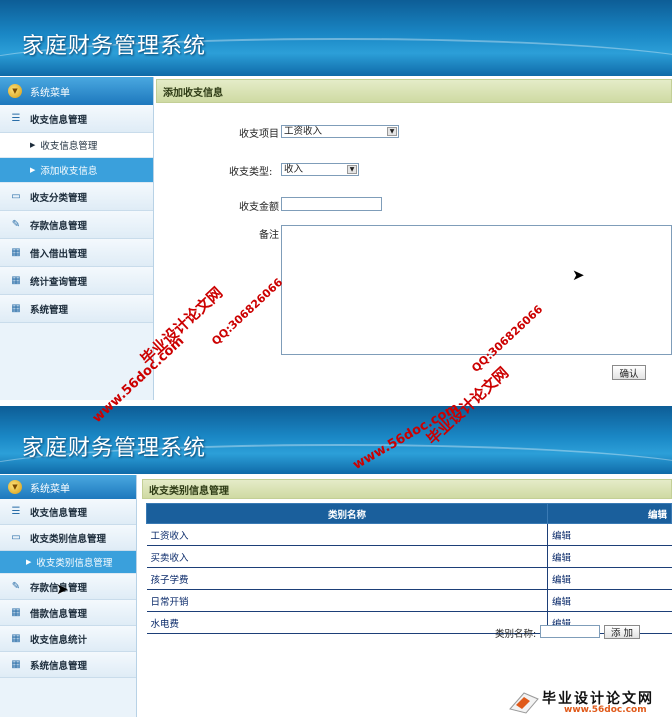  I want to click on sidebar-item-label: 收支信息统计, so click(59, 640).